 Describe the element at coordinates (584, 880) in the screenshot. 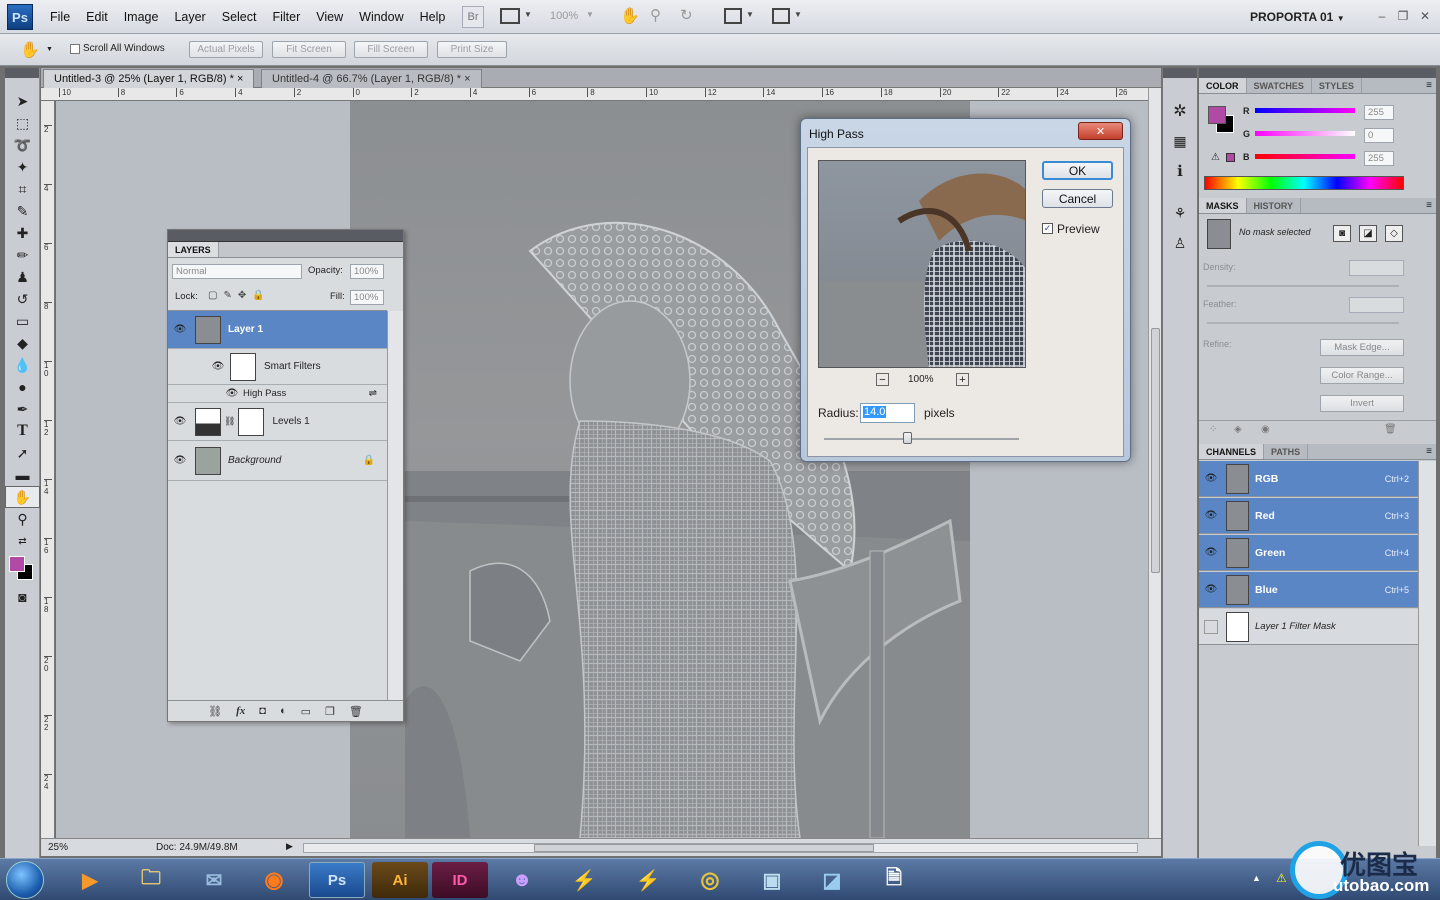

I see `acrobat-icon: ⚡` at that location.